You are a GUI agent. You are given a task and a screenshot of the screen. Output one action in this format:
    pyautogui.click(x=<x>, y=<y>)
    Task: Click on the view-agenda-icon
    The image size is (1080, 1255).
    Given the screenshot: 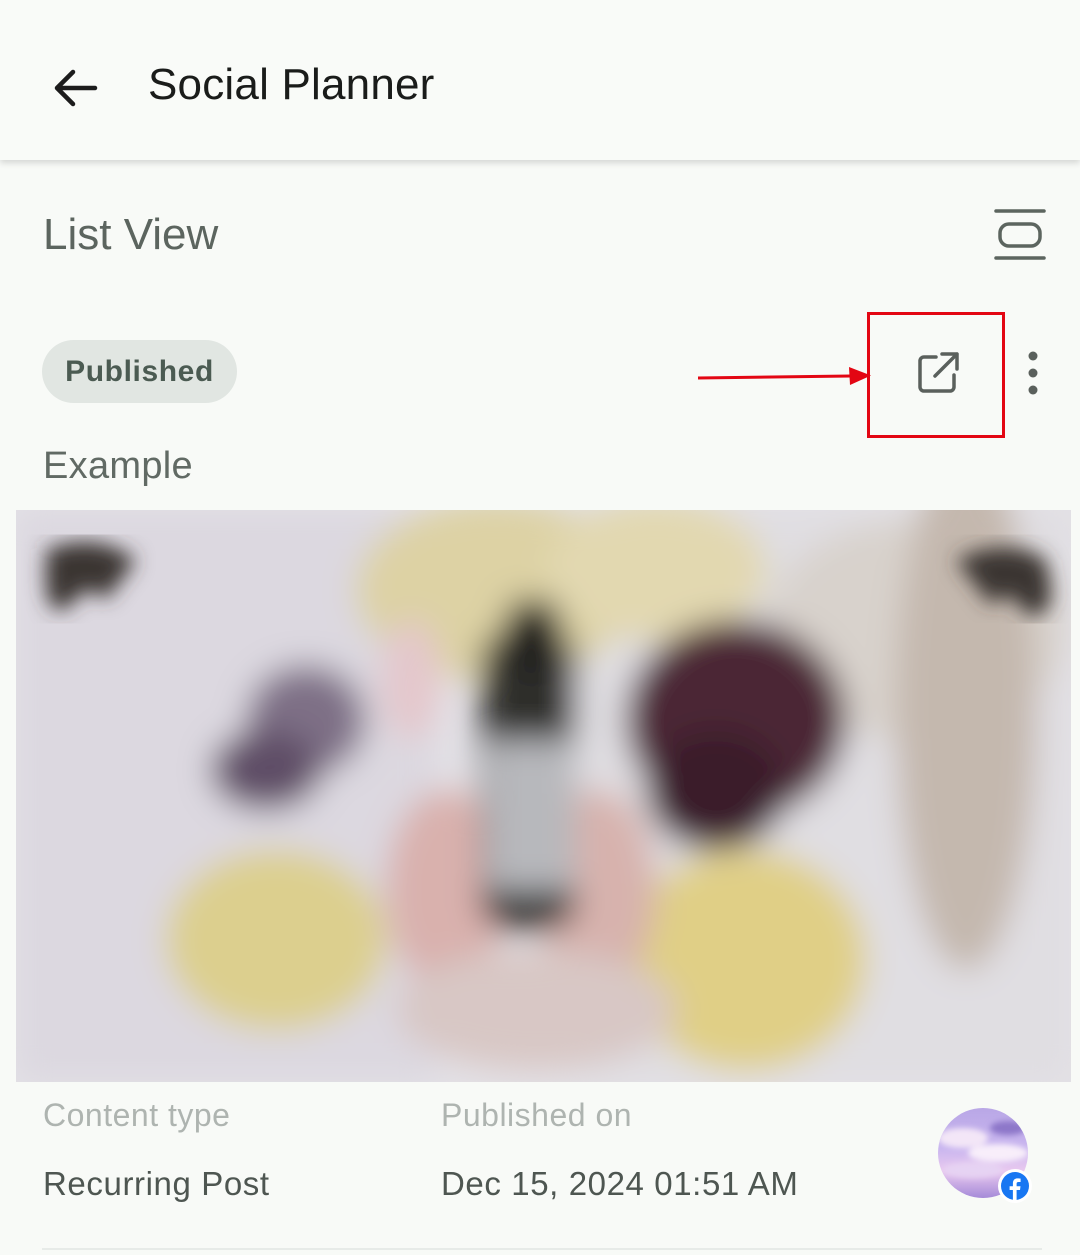 What is the action you would take?
    pyautogui.click(x=1020, y=234)
    